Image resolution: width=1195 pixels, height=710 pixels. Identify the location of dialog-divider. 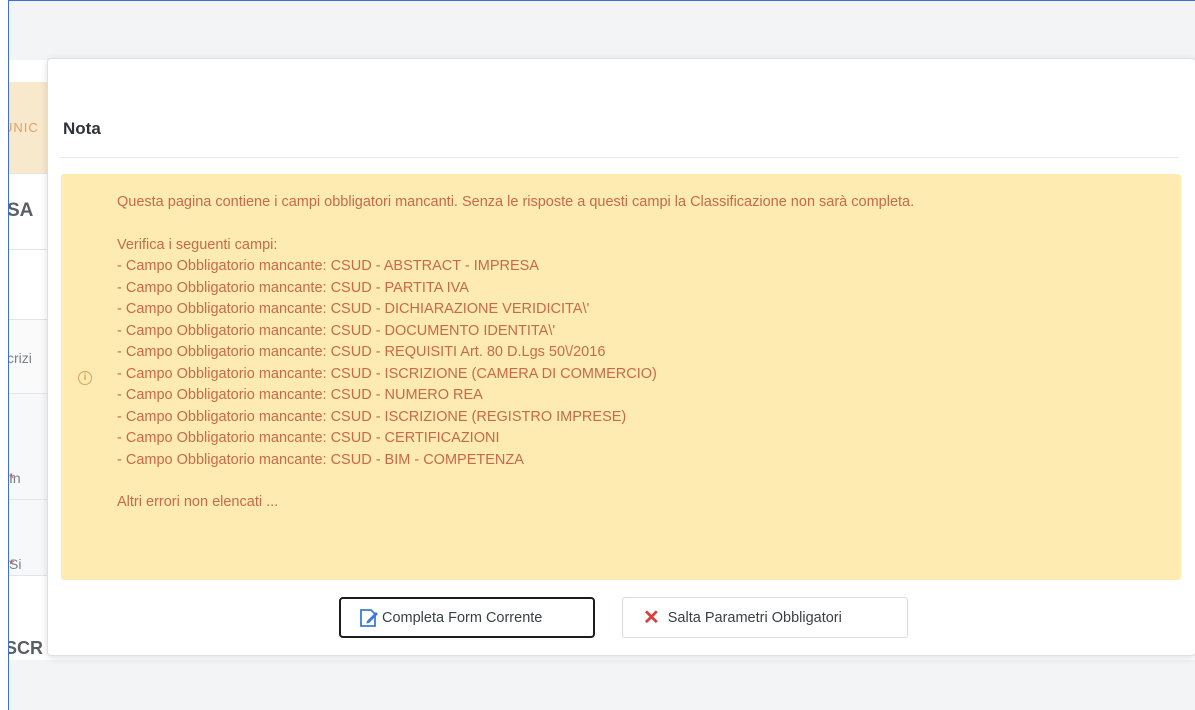
(619, 157).